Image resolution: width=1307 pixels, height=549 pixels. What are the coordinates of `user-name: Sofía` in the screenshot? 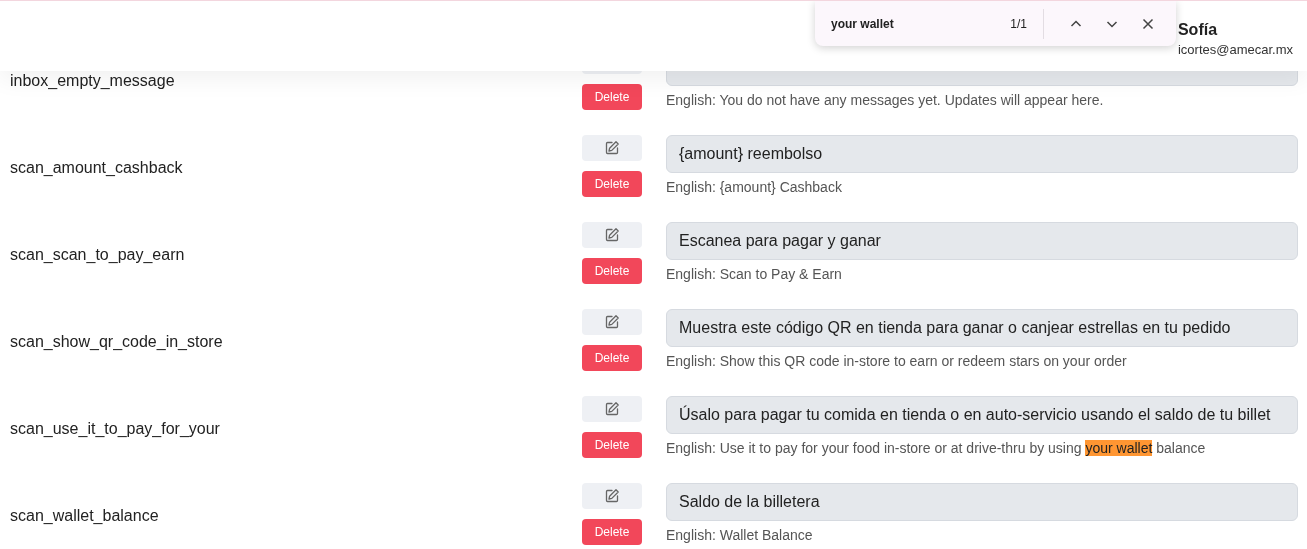 It's located at (1197, 30).